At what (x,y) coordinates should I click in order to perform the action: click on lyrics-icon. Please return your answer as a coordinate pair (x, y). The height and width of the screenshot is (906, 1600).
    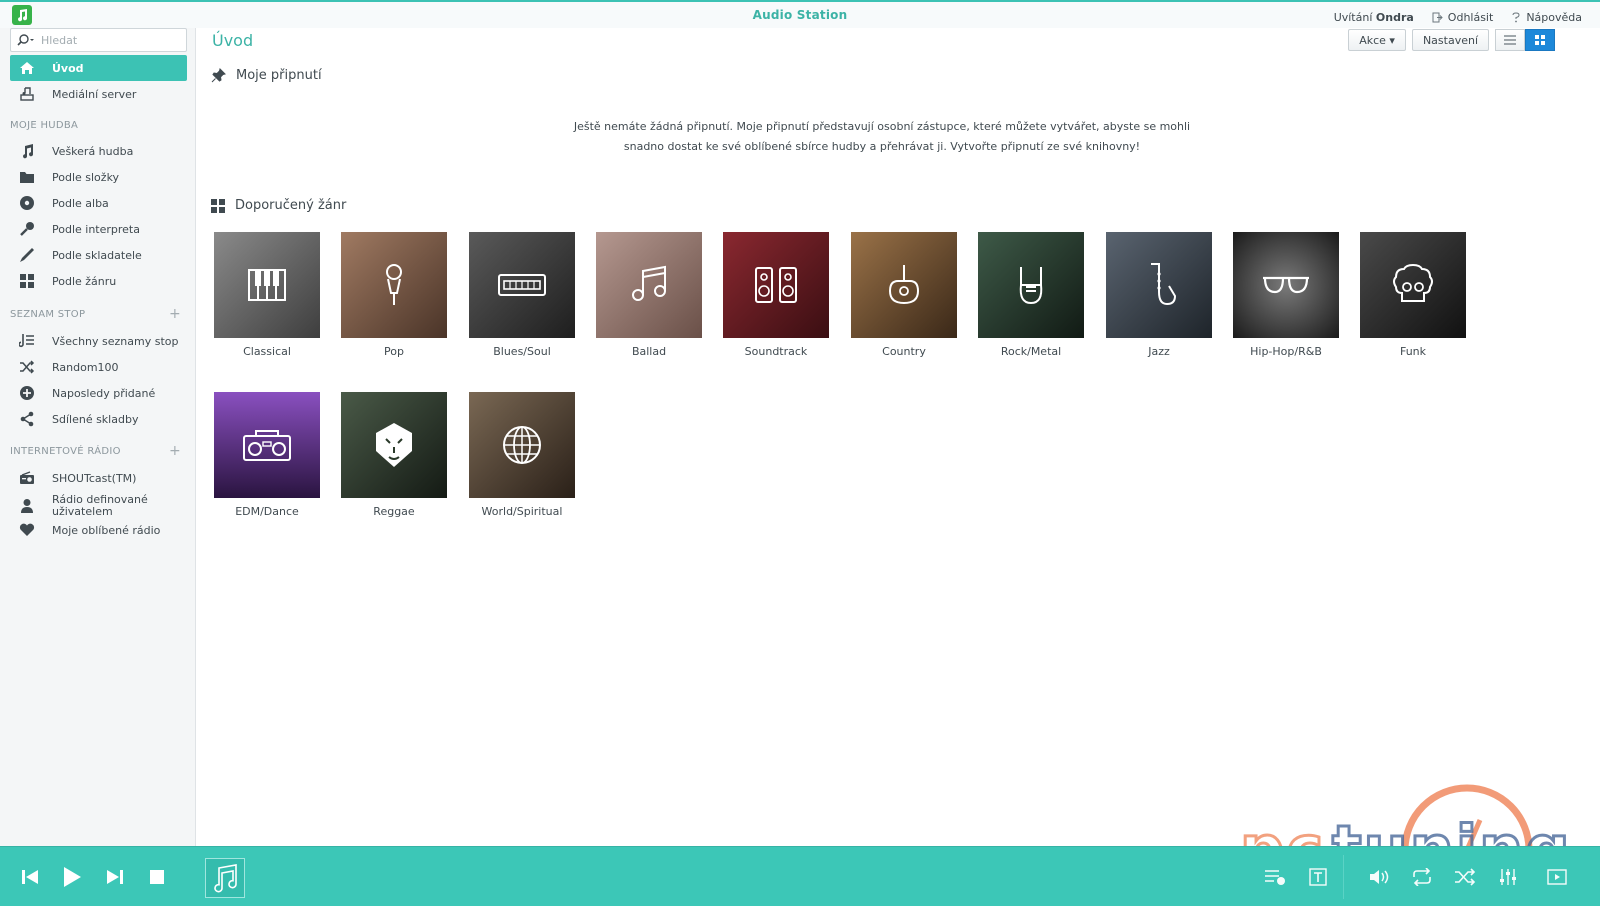
    Looking at the image, I should click on (1318, 877).